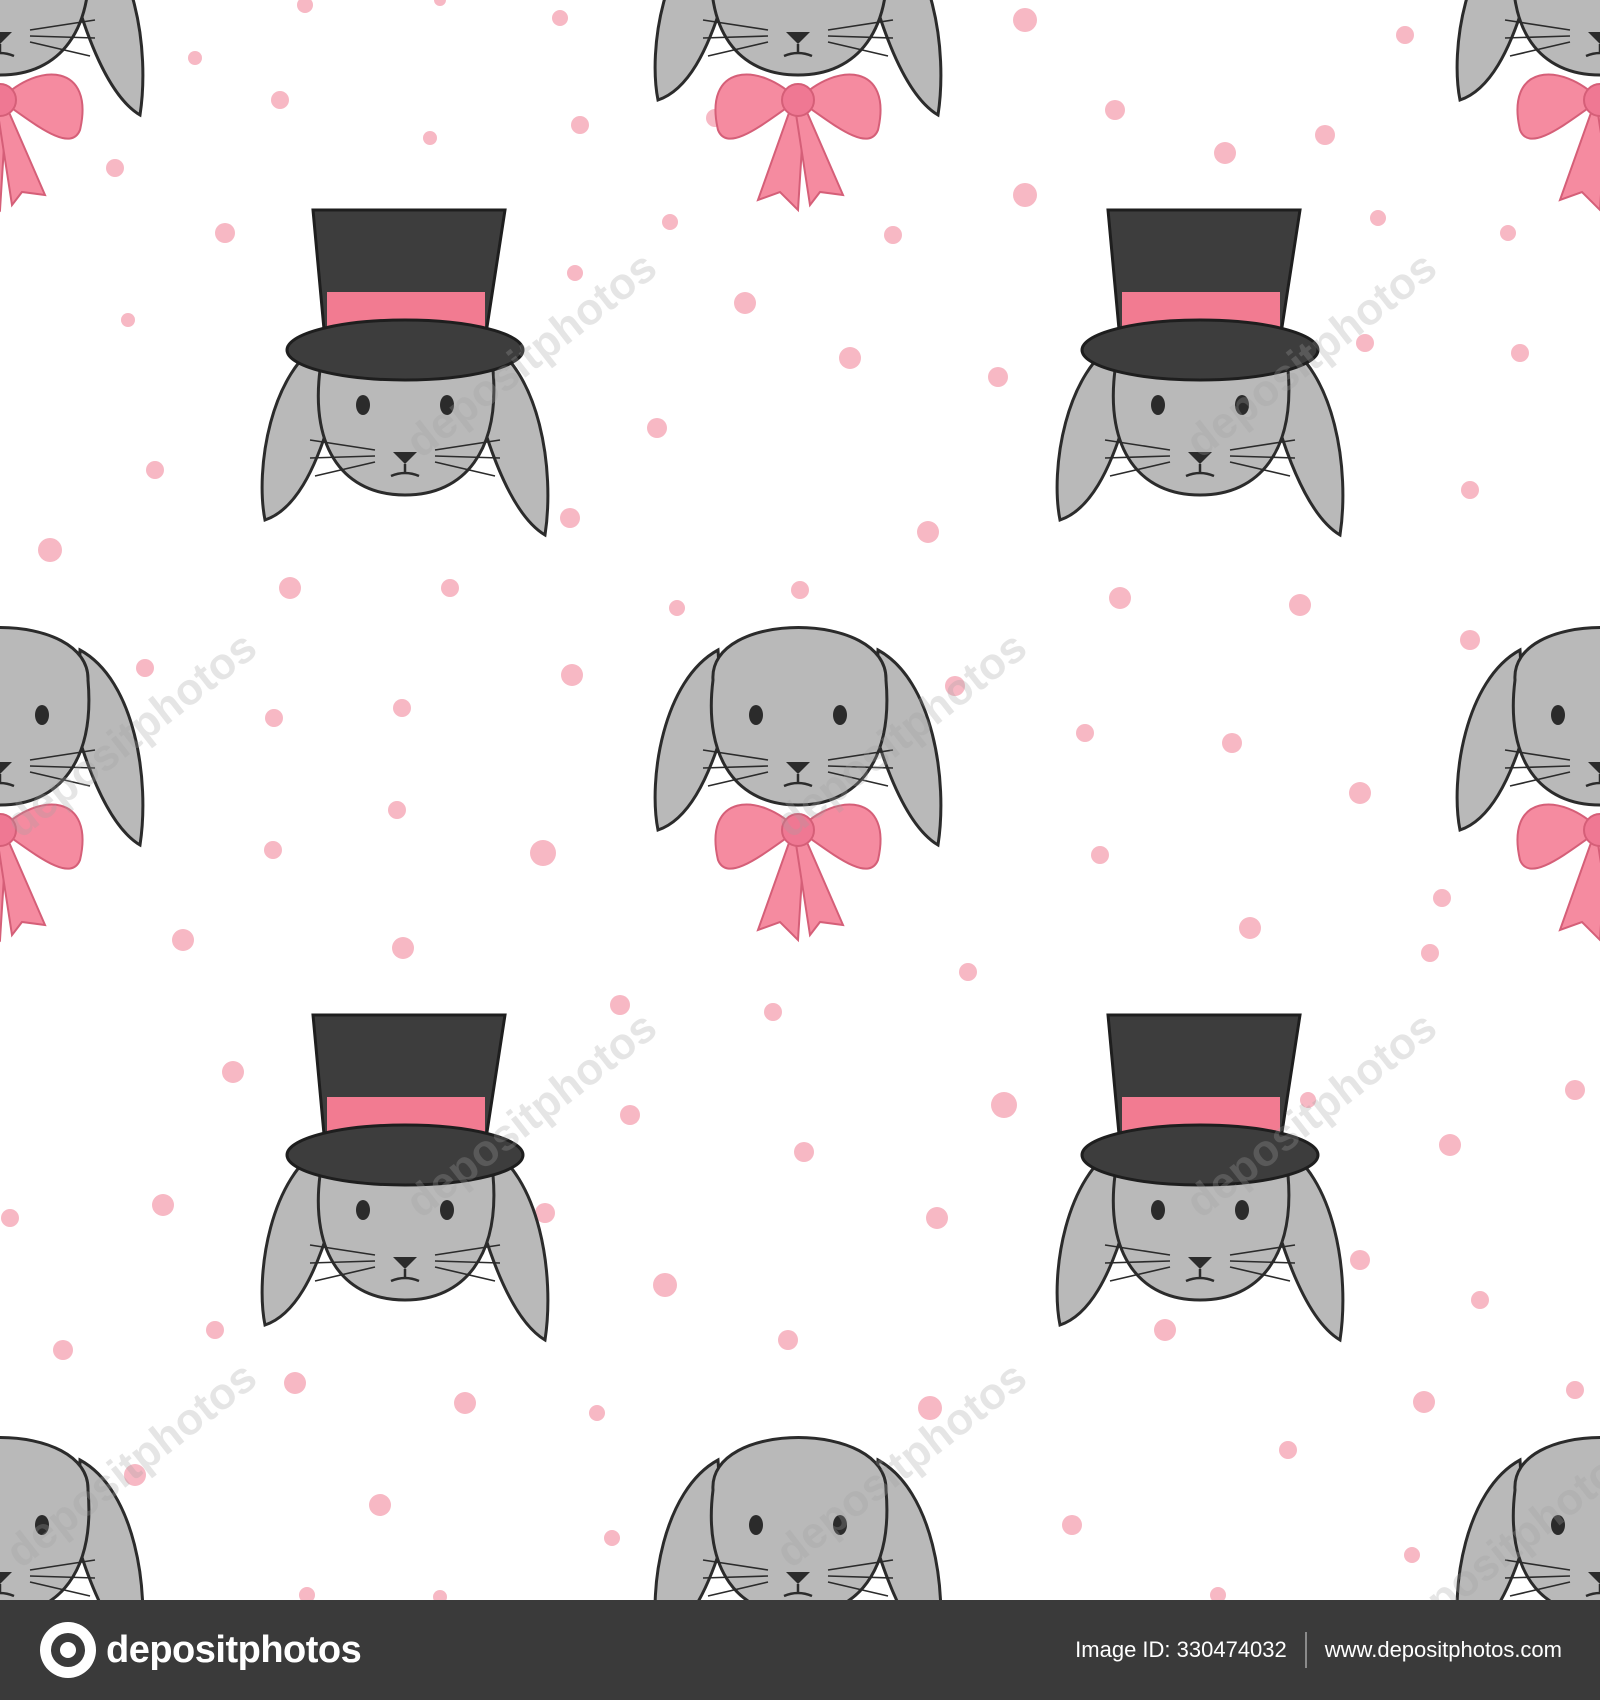 The image size is (1600, 1700). What do you see at coordinates (68, 1650) in the screenshot?
I see `camera-logo-icon` at bounding box center [68, 1650].